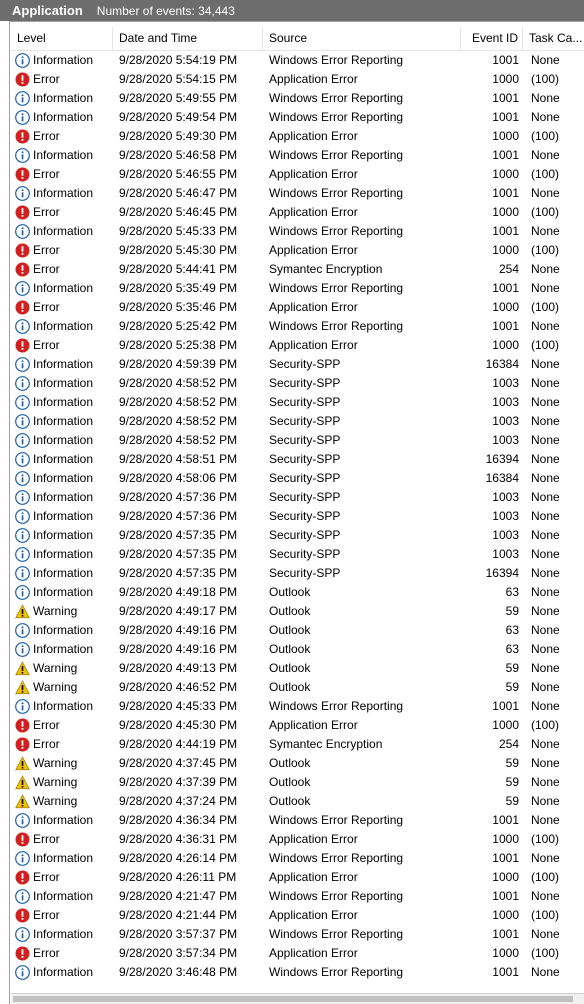  What do you see at coordinates (293, 999) in the screenshot?
I see `scrollbar-thumb` at bounding box center [293, 999].